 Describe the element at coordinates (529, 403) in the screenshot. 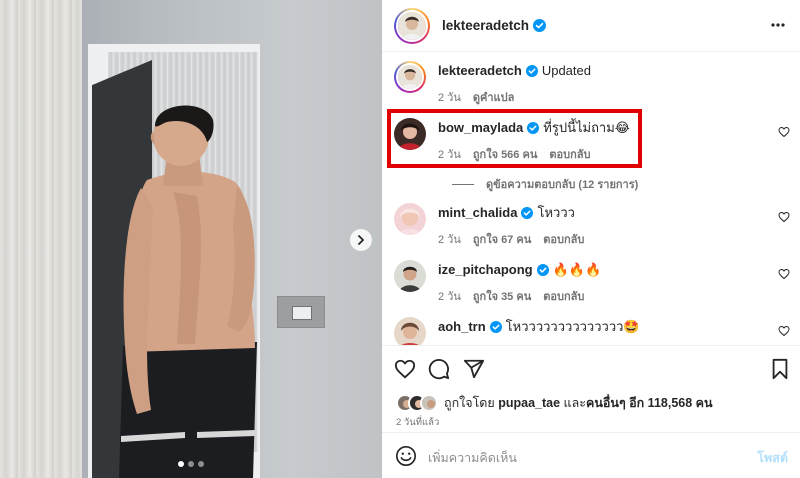

I see `liked-by-user: pupaa_tae` at that location.